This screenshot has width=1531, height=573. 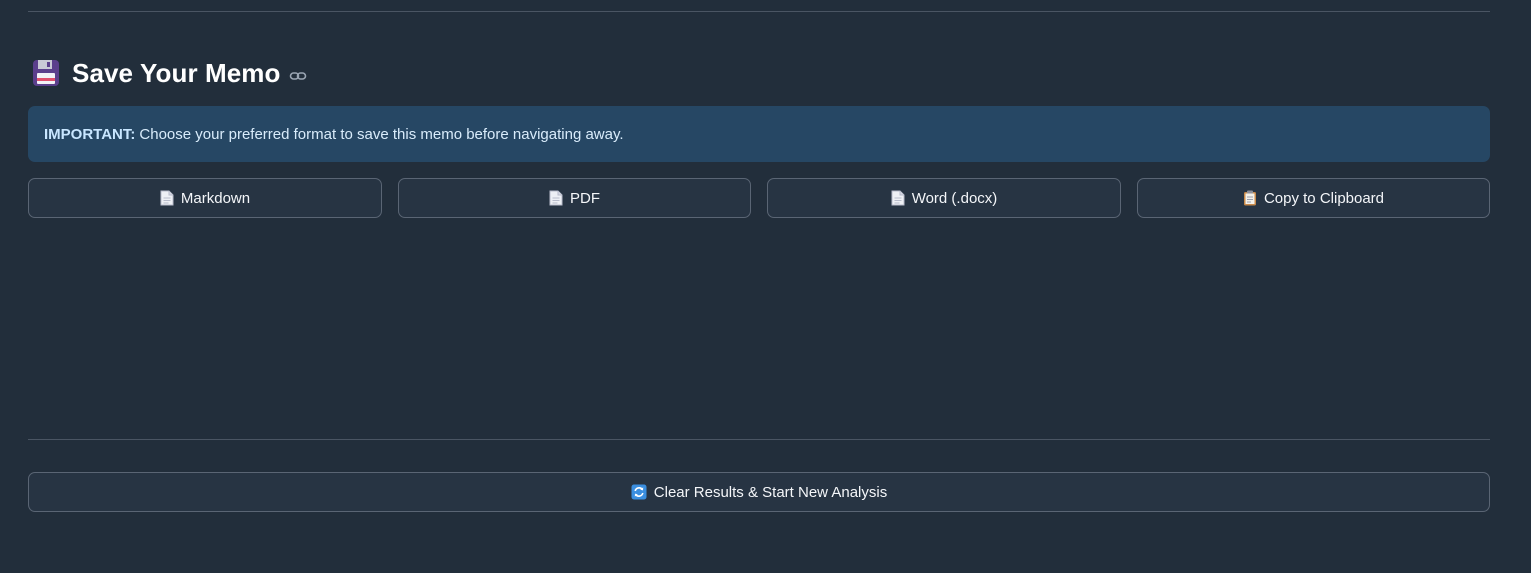 What do you see at coordinates (176, 72) in the screenshot?
I see `page-title: Save Your Memo` at bounding box center [176, 72].